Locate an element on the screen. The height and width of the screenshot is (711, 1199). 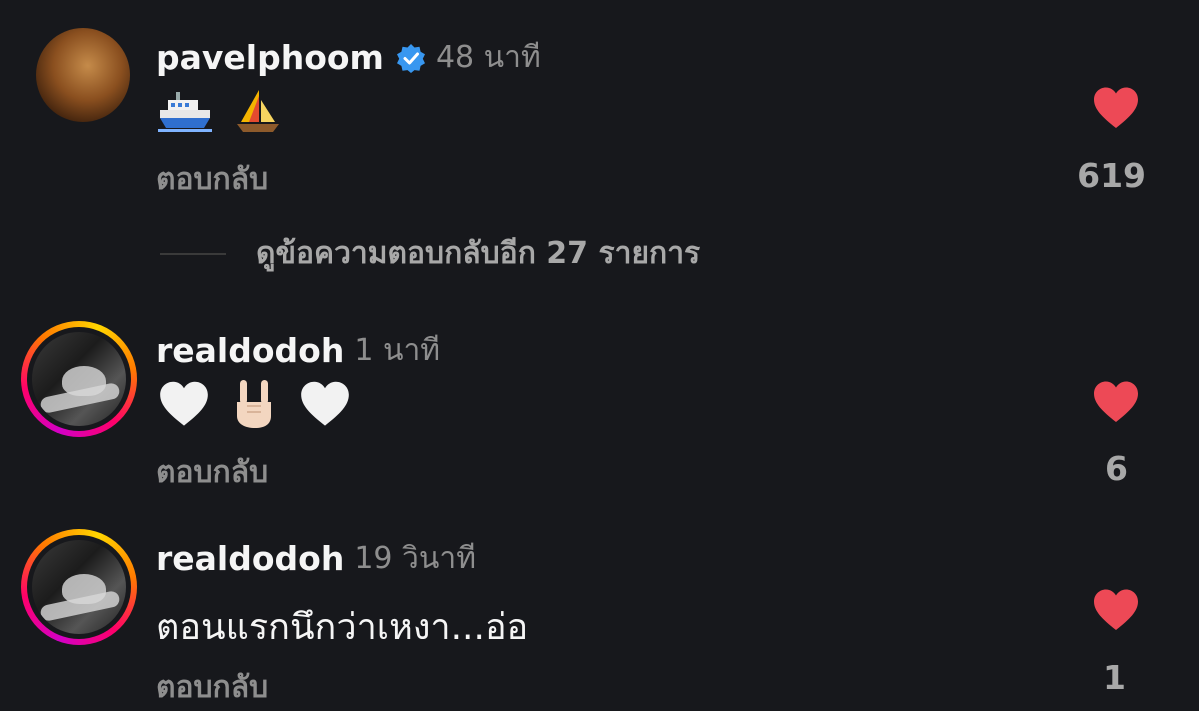
comment-header: realdodoh 19 วินาที is located at coordinates (316, 558).